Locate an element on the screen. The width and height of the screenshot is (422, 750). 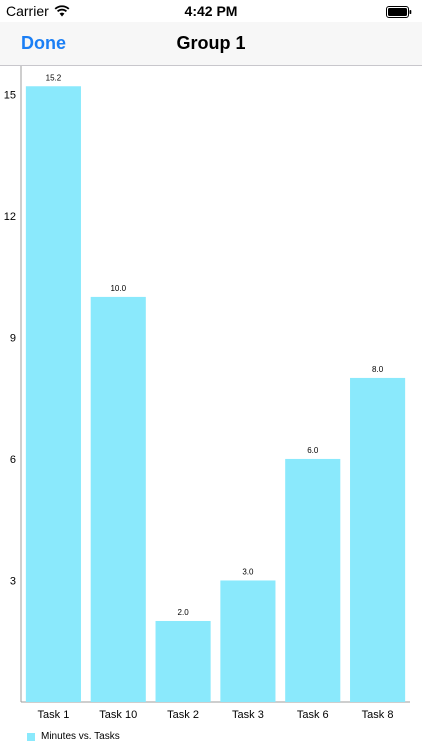
y-tick-label: 15 is located at coordinates (10, 95).